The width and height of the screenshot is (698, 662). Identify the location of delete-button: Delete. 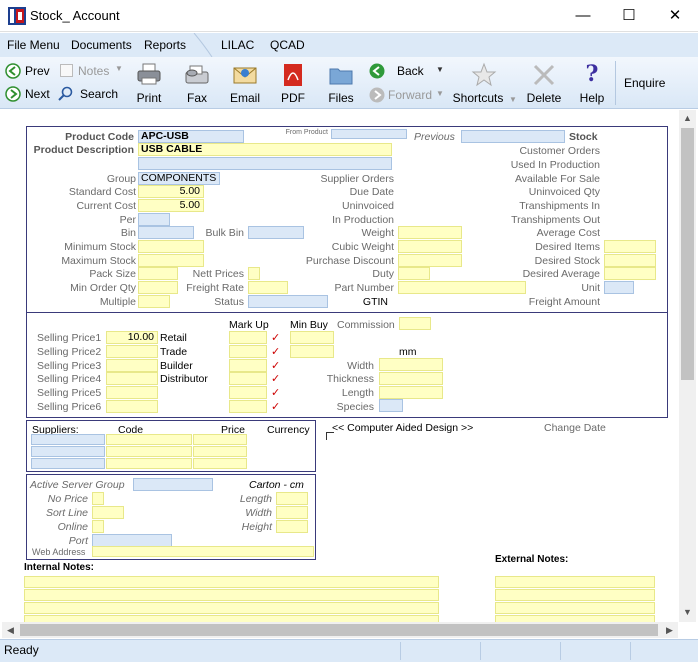
(544, 84).